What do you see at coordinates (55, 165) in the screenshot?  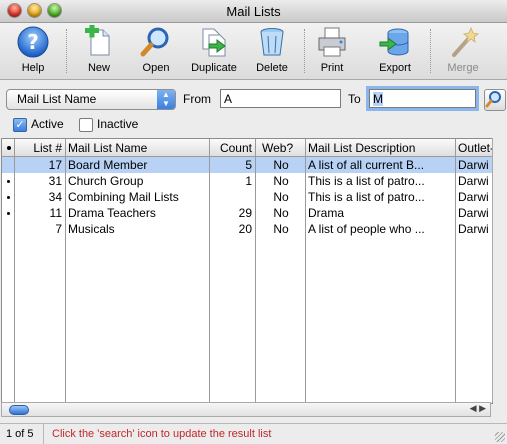 I see `cell-list-number: 17` at bounding box center [55, 165].